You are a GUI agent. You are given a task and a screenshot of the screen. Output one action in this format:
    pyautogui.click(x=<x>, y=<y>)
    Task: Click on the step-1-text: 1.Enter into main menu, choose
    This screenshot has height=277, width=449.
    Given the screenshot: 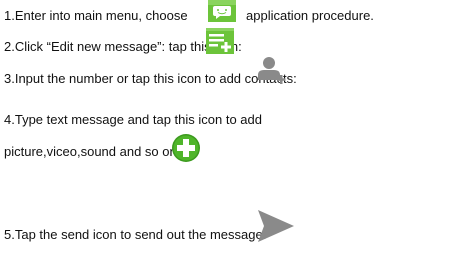 What is the action you would take?
    pyautogui.click(x=96, y=15)
    